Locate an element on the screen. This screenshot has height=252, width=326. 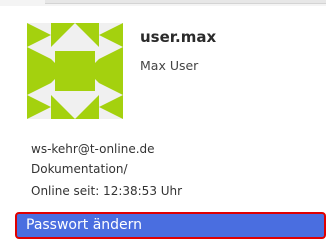
online-status: Online seit: 12:38:53 Uhr is located at coordinates (107, 191).